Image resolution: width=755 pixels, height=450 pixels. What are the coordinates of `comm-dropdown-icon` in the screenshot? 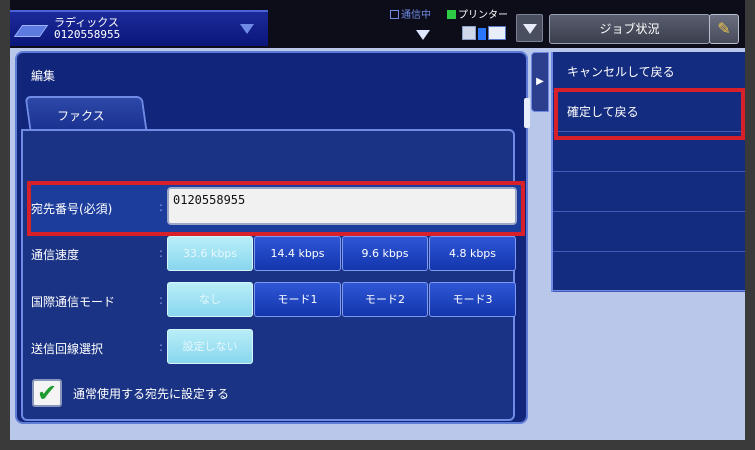 It's located at (423, 35).